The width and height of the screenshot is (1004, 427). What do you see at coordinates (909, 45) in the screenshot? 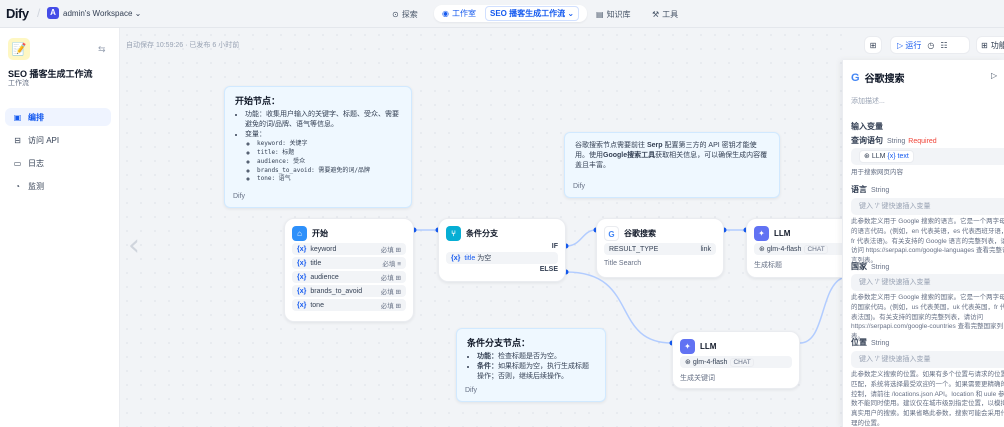
I see `run-button: ▷ 运行` at bounding box center [909, 45].